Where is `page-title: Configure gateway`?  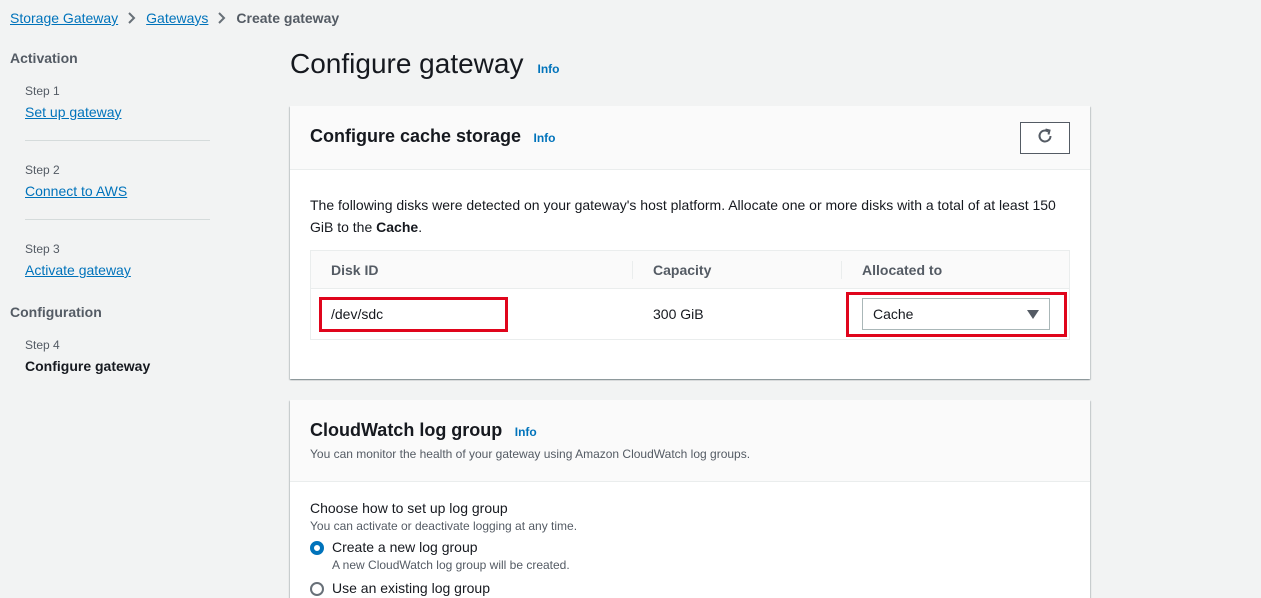
page-title: Configure gateway is located at coordinates (407, 63).